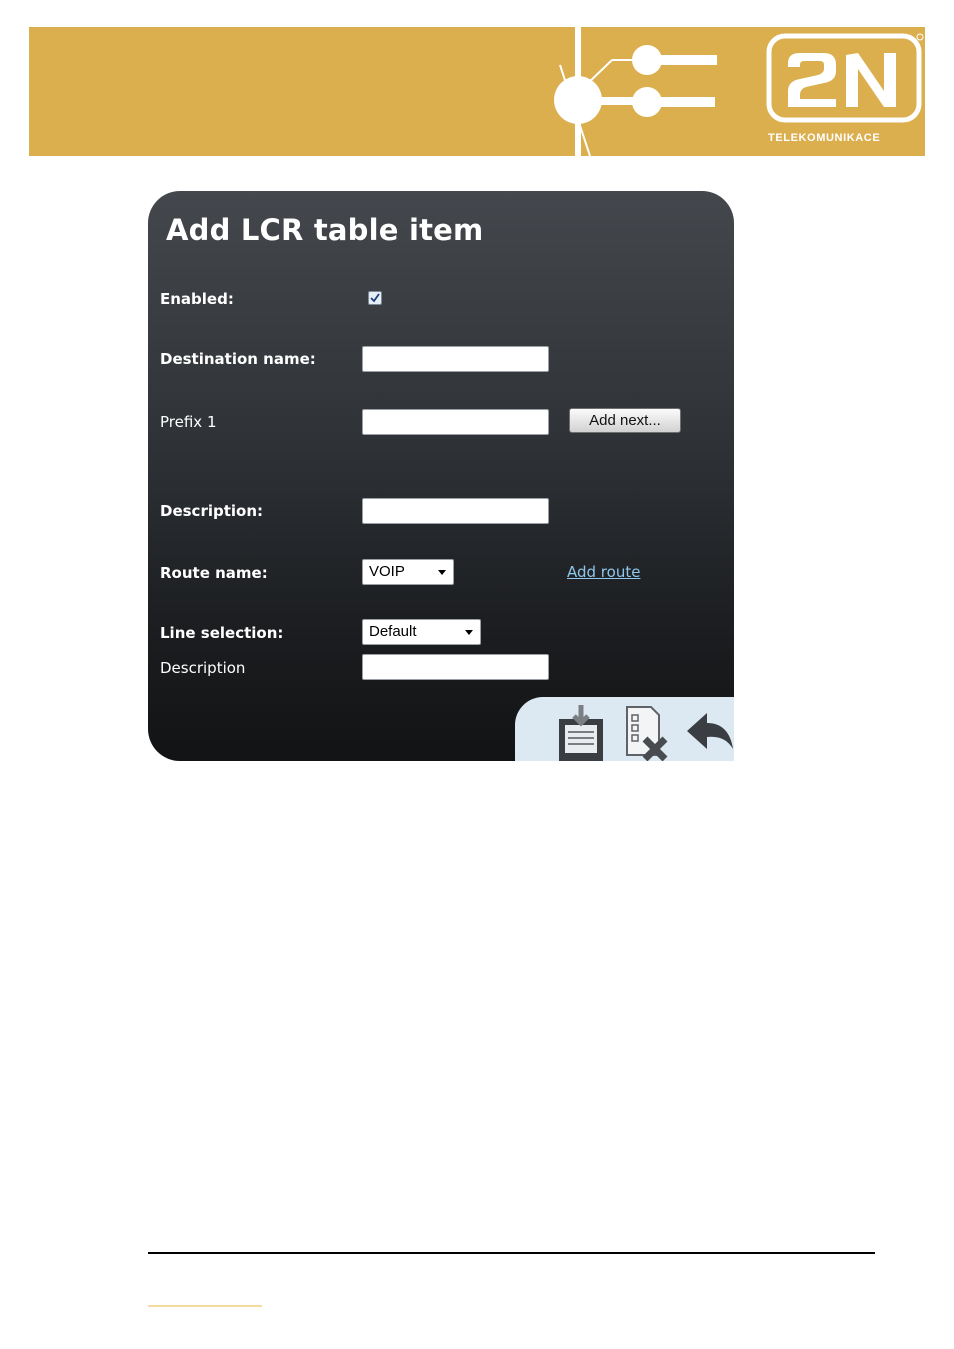  I want to click on description-label: Description:, so click(212, 511).